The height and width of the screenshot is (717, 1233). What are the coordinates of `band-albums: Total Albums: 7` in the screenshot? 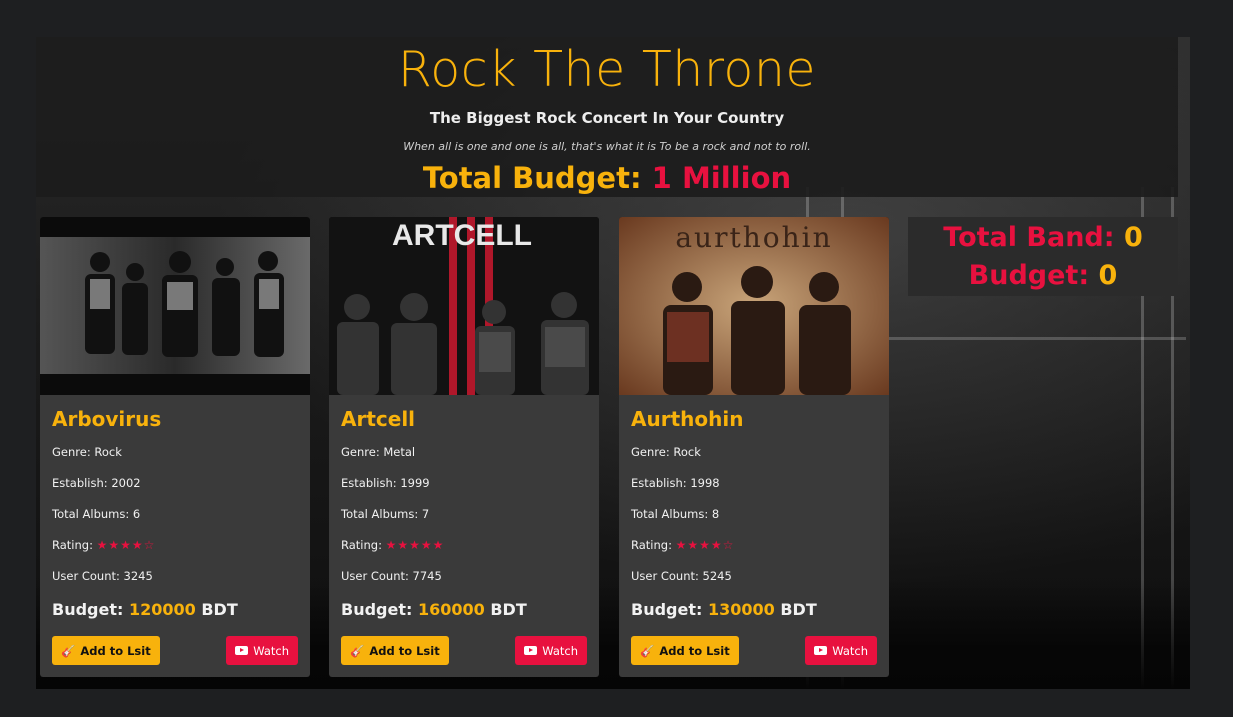 It's located at (385, 514).